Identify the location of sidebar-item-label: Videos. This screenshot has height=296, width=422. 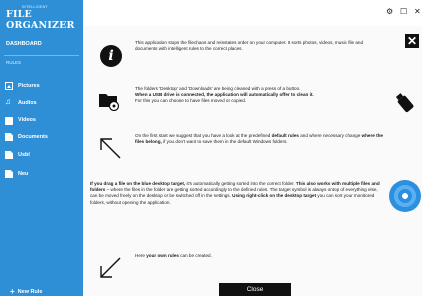
(27, 120).